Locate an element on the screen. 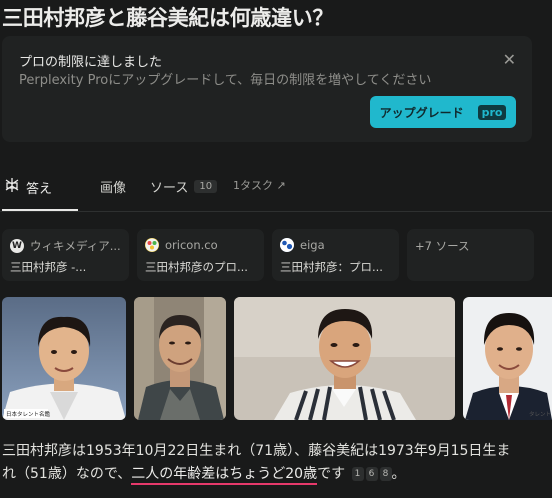  tab-images: 画像 is located at coordinates (113, 186).